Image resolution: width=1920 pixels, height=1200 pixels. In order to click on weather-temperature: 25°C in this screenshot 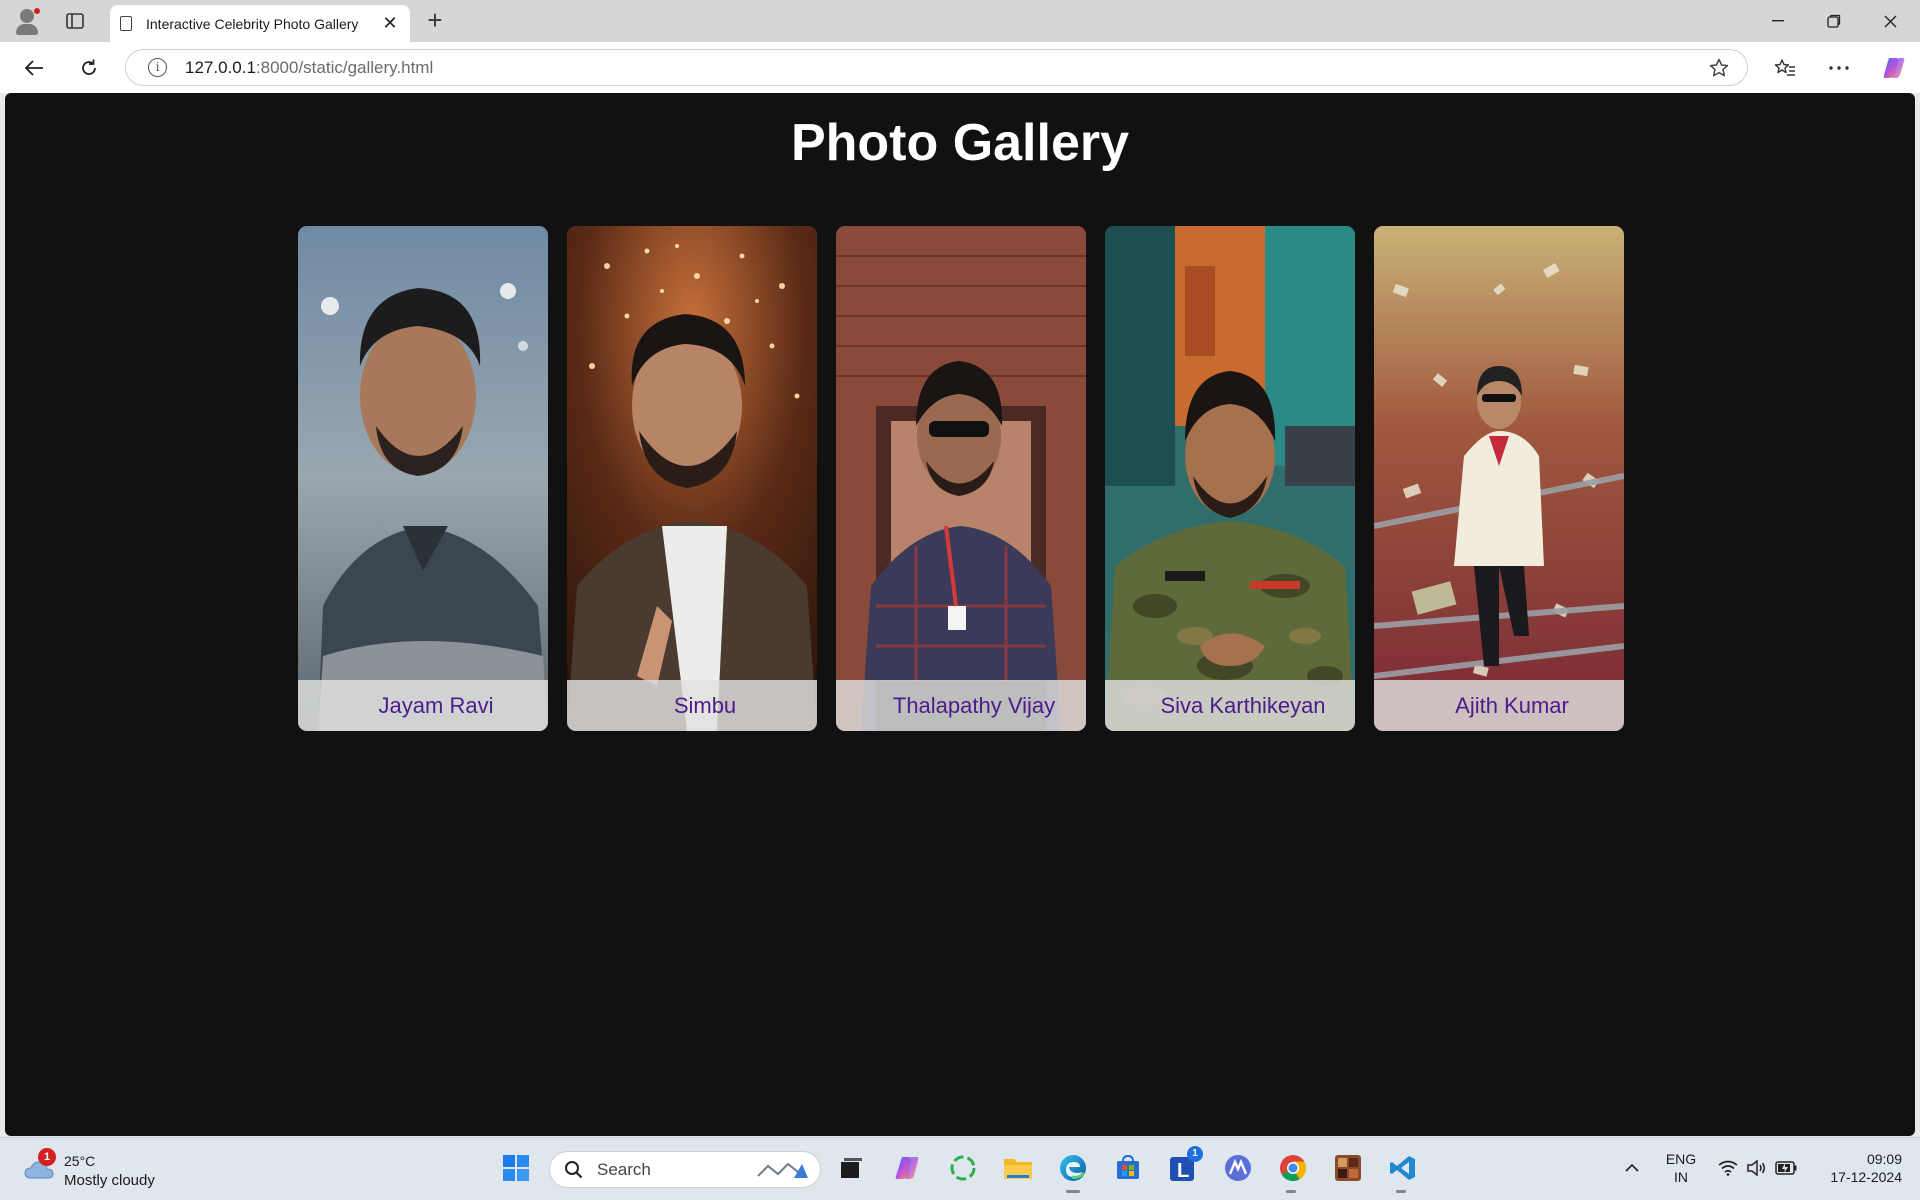, I will do `click(80, 1161)`.